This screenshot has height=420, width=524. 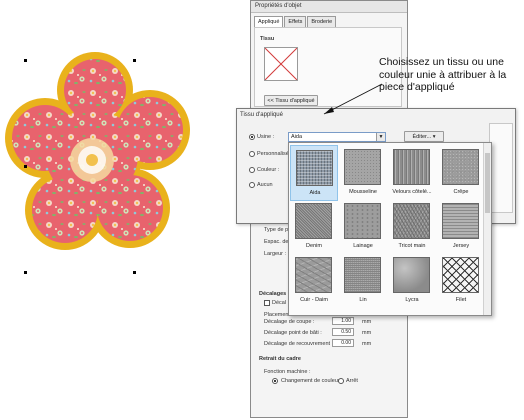 I want to click on color-label: Couleur :, so click(x=268, y=170).